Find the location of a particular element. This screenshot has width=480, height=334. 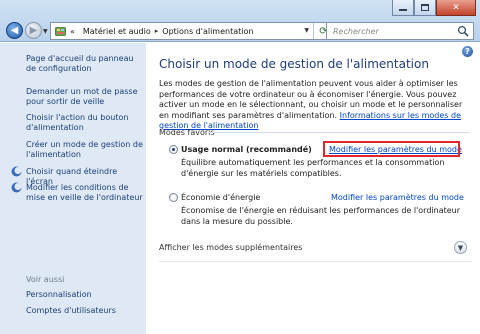

address-dropdown-icon: ▼ is located at coordinates (306, 30).